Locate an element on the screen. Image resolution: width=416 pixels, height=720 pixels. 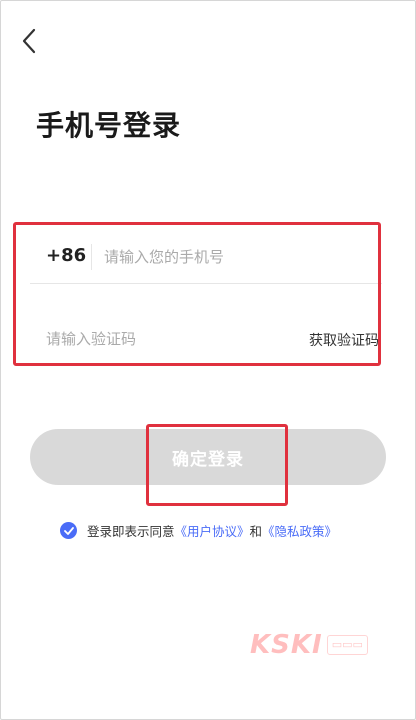
chevron-left-icon is located at coordinates (29, 41).